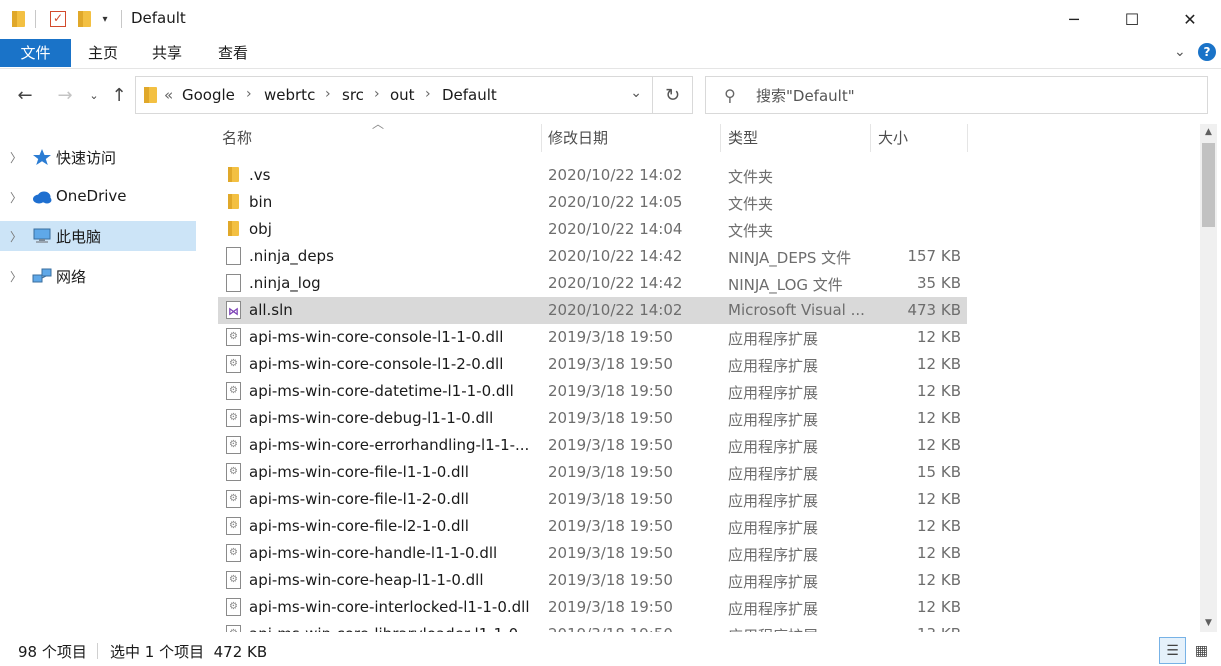  I want to click on toolbar-divider, so click(35, 19).